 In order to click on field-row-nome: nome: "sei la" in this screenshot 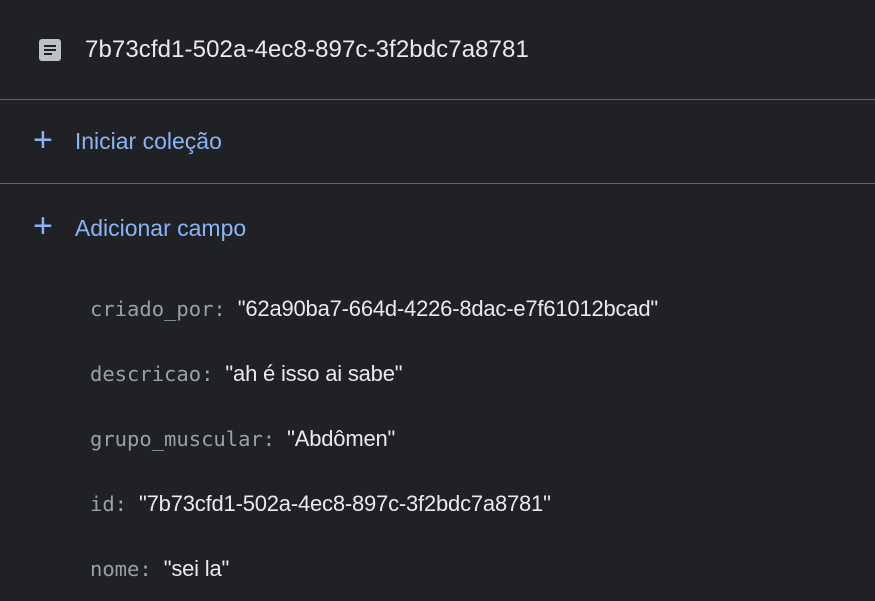, I will do `click(374, 568)`.